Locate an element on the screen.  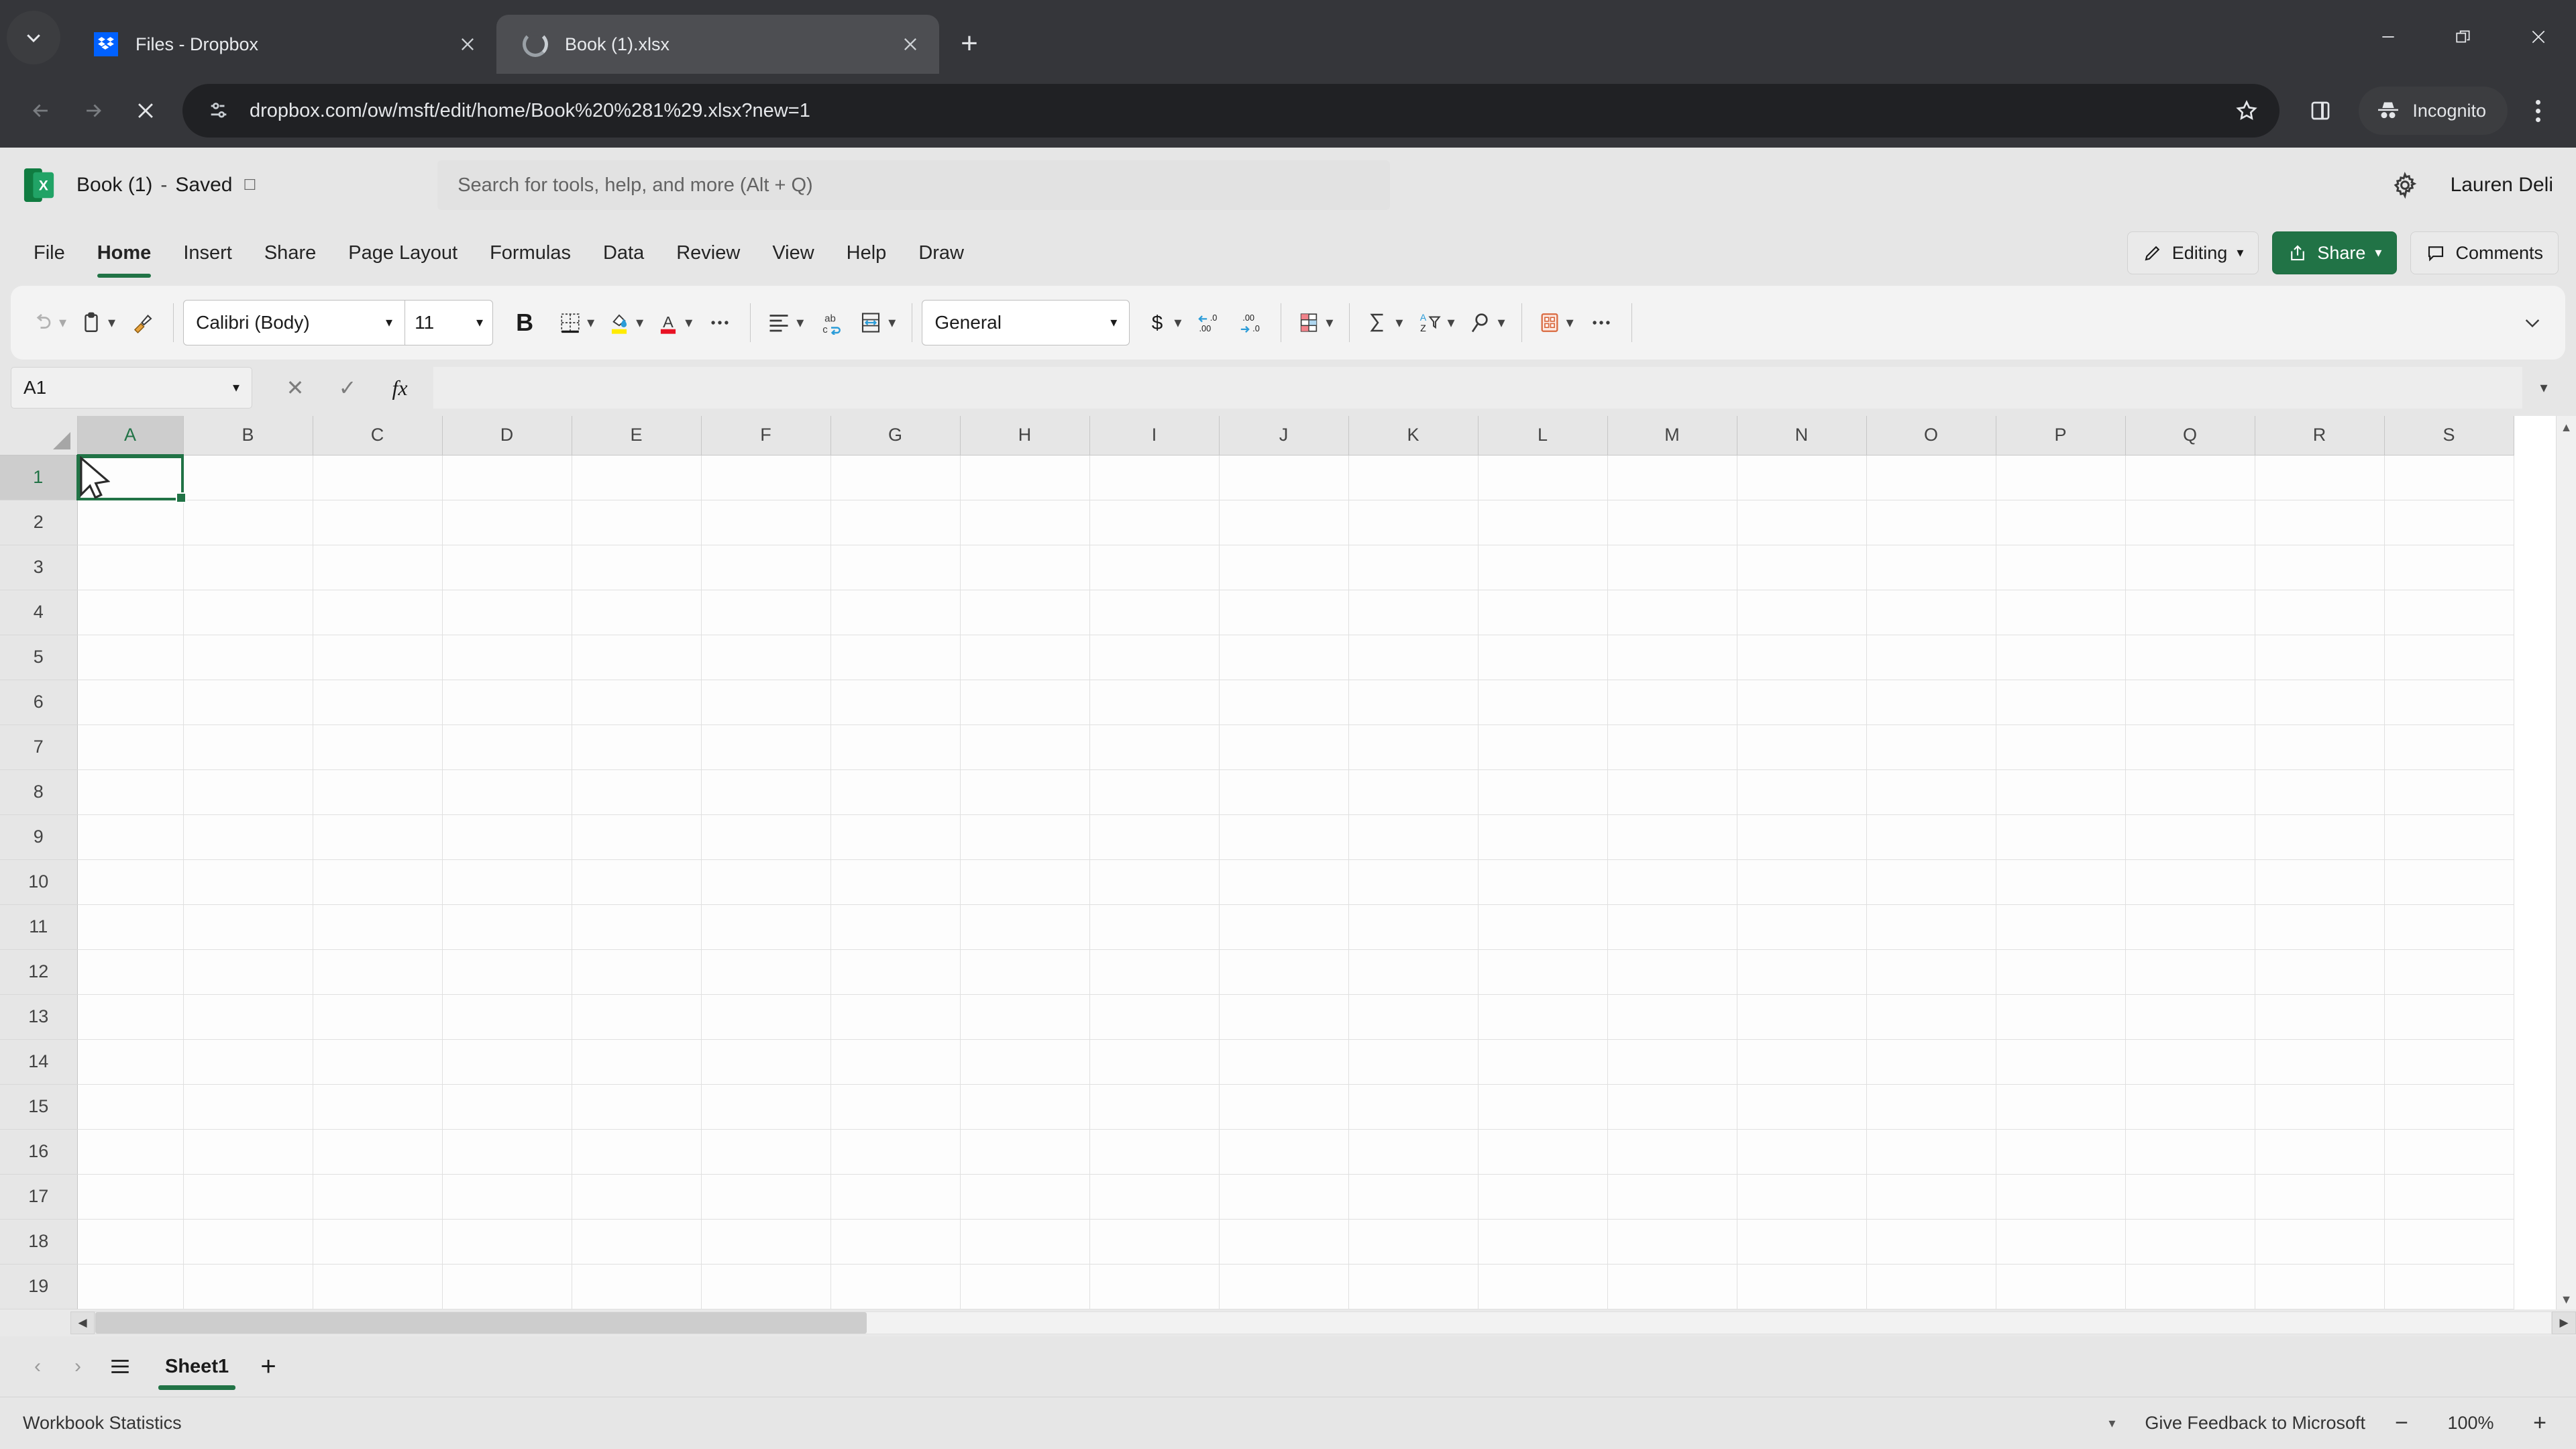
bookmark-button is located at coordinates (2246, 111).